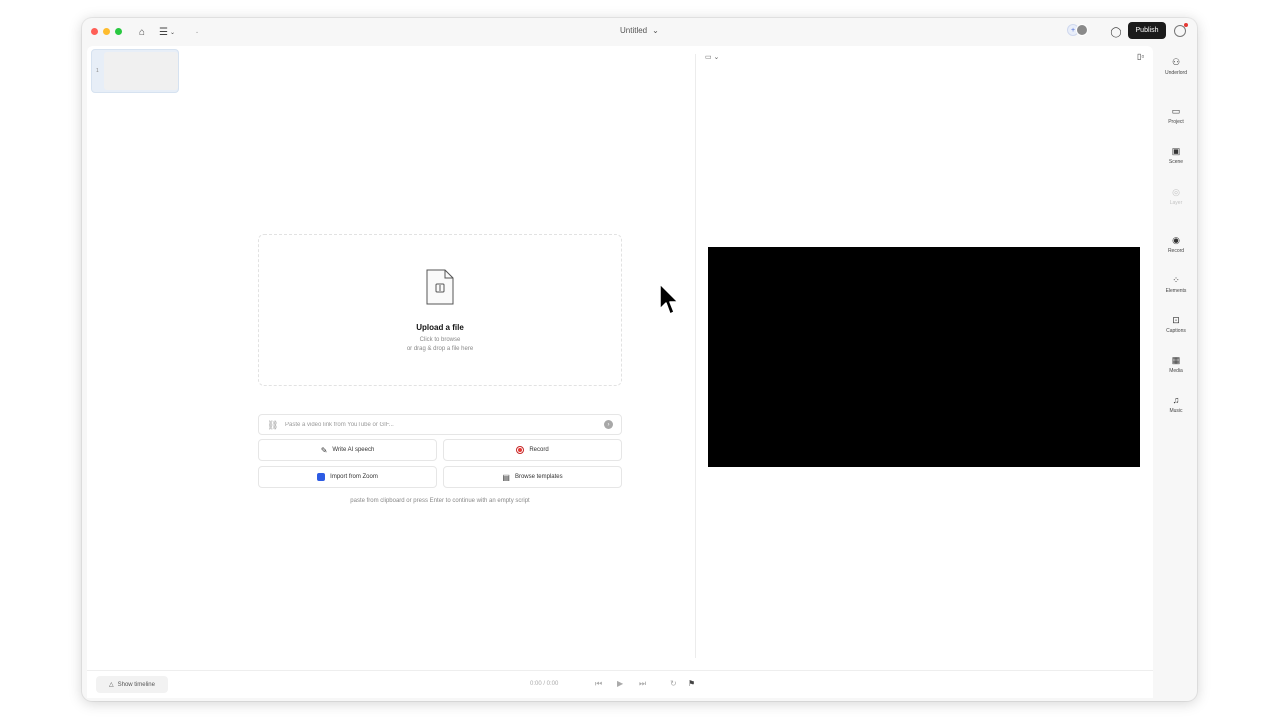  Describe the element at coordinates (273, 425) in the screenshot. I see `link-icon: ⛓` at that location.